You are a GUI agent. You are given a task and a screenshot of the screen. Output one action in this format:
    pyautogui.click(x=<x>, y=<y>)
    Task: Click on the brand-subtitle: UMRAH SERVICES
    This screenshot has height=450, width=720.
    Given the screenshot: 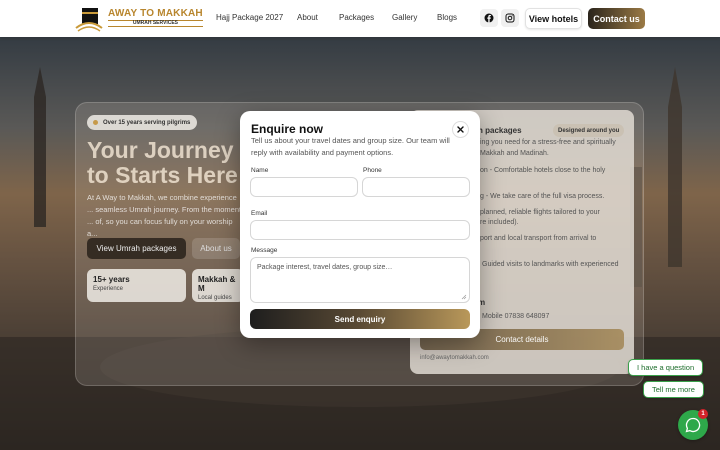 What is the action you would take?
    pyautogui.click(x=155, y=23)
    